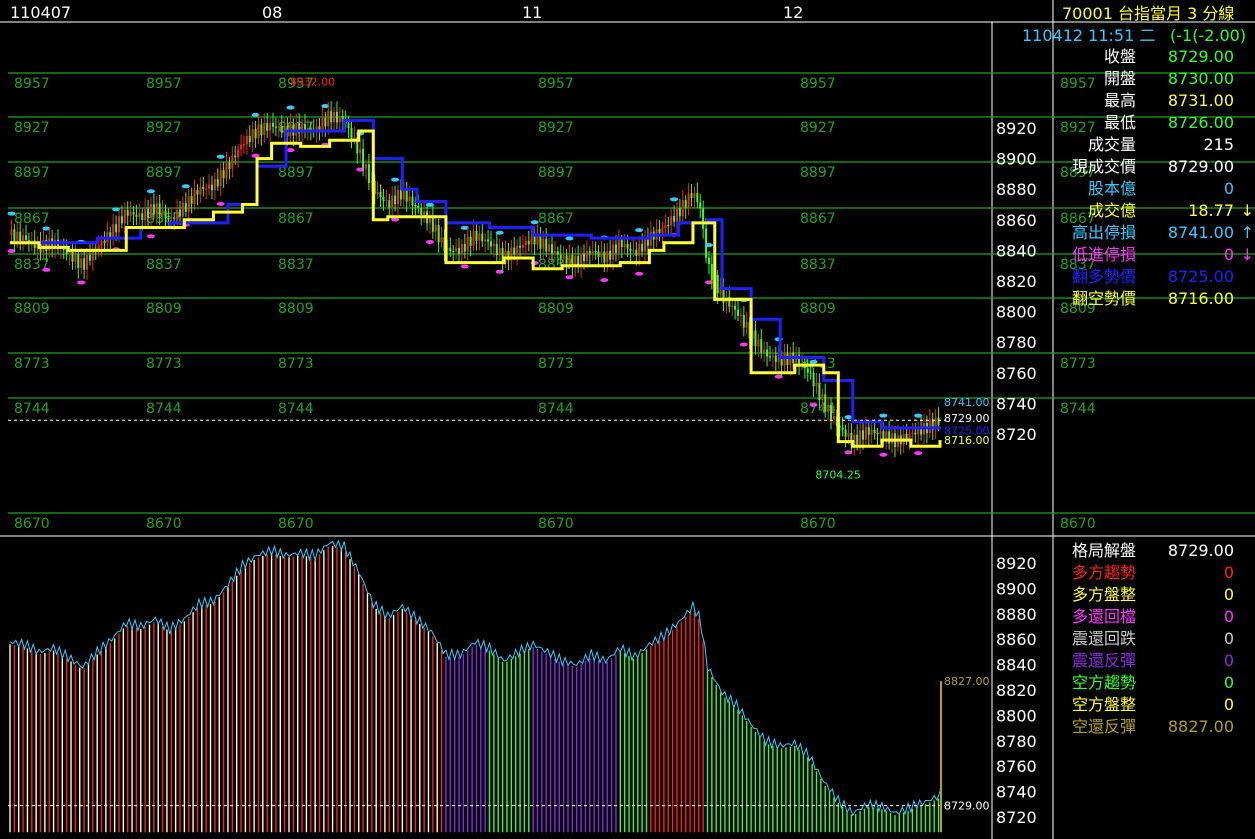  What do you see at coordinates (1016, 766) in the screenshot?
I see `sub-y-tick-label: 8760` at bounding box center [1016, 766].